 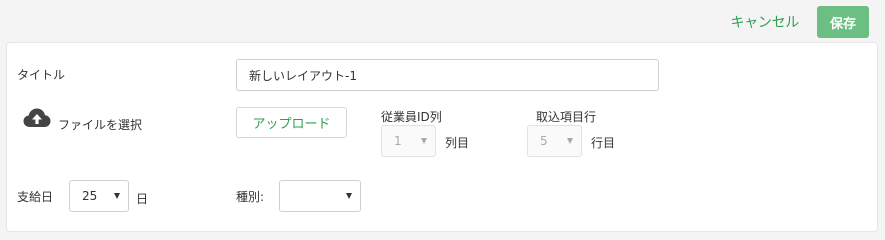 What do you see at coordinates (41, 75) in the screenshot?
I see `title-label: タイトル` at bounding box center [41, 75].